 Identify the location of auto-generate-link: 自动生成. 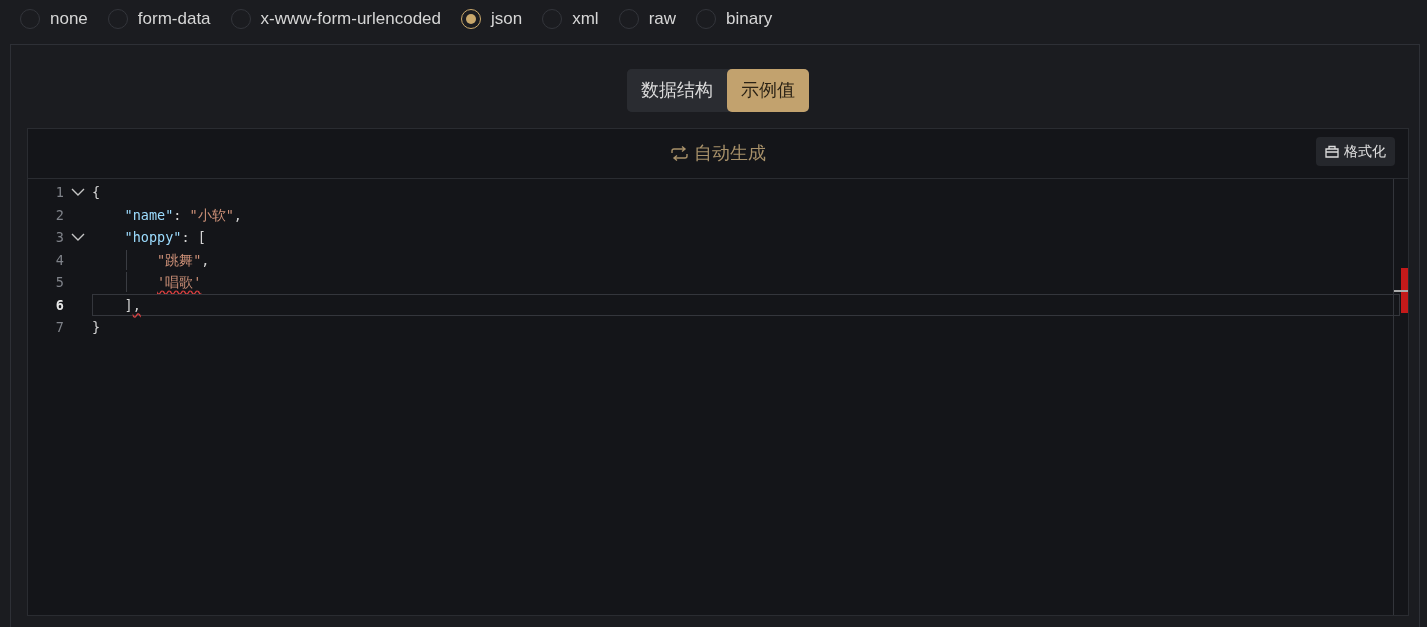
(718, 153).